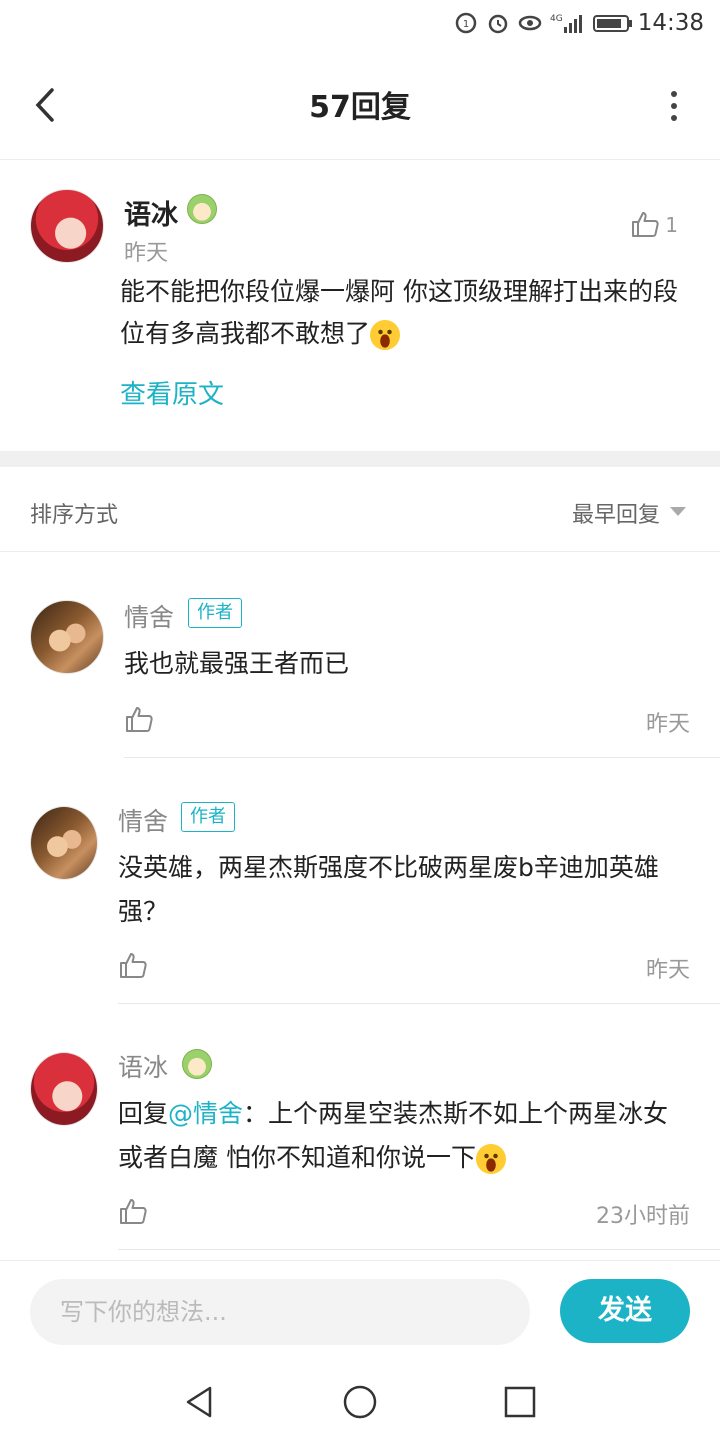 The height and width of the screenshot is (1440, 720). I want to click on comment-text: 能不能把你段位爆一爆阿 你这顶级理解打出来的段位有多高我都不敢想了, so click(399, 313).